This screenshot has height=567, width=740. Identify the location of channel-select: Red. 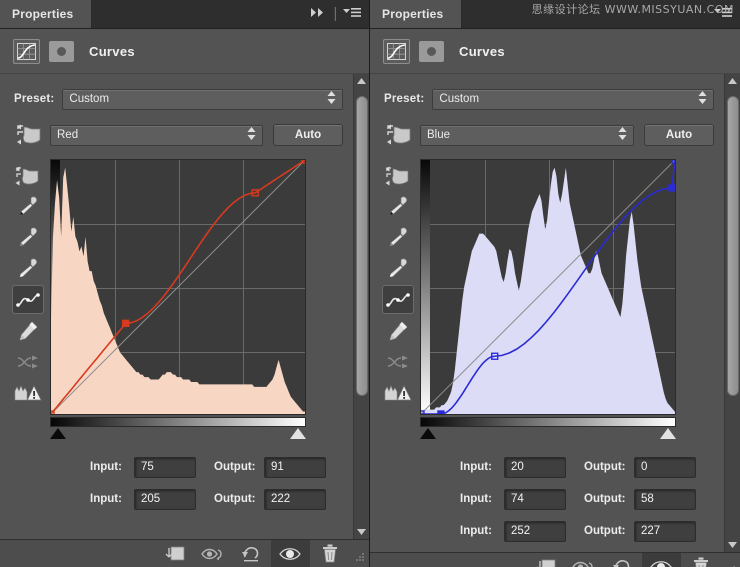
(156, 135).